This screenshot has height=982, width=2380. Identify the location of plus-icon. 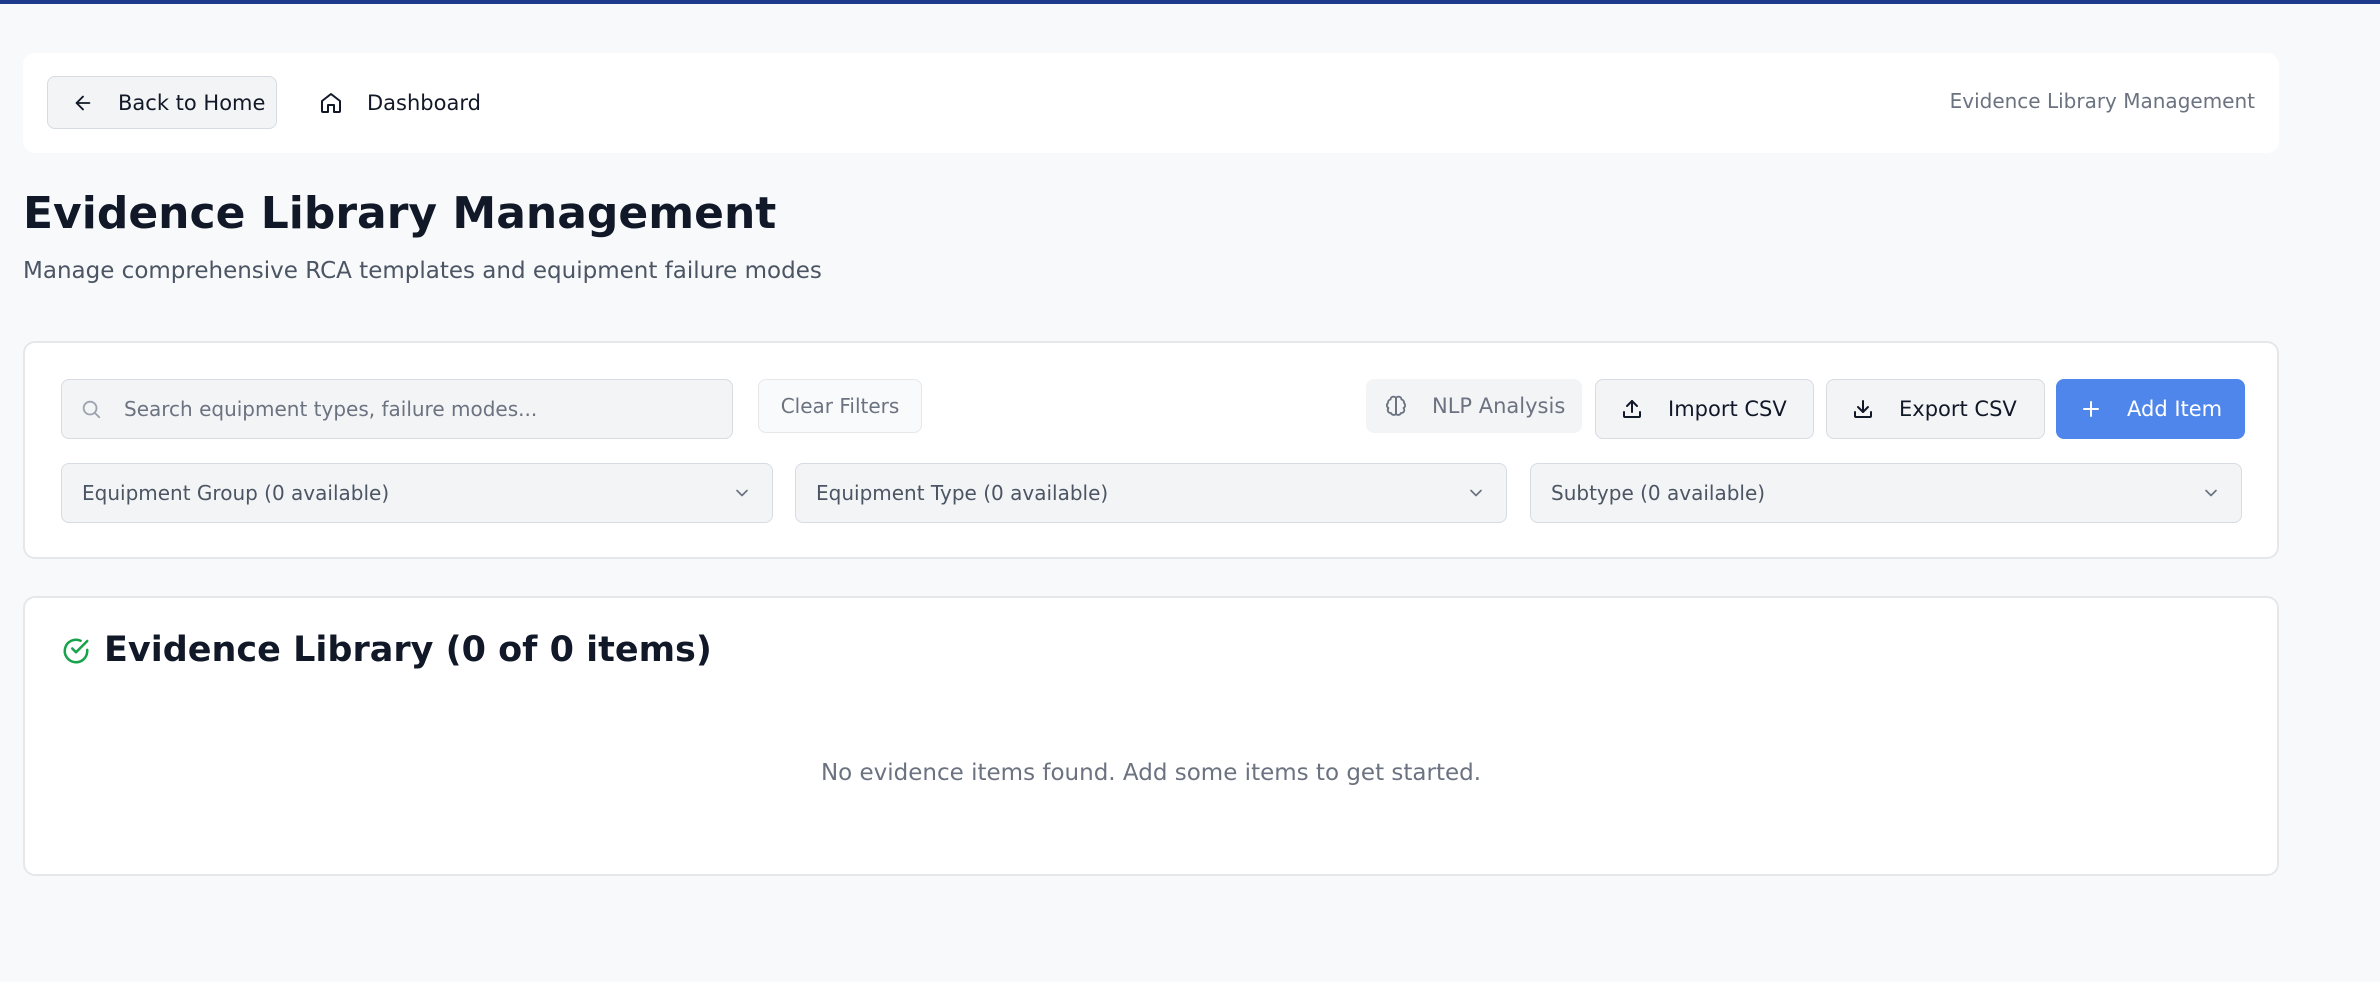
(2091, 409).